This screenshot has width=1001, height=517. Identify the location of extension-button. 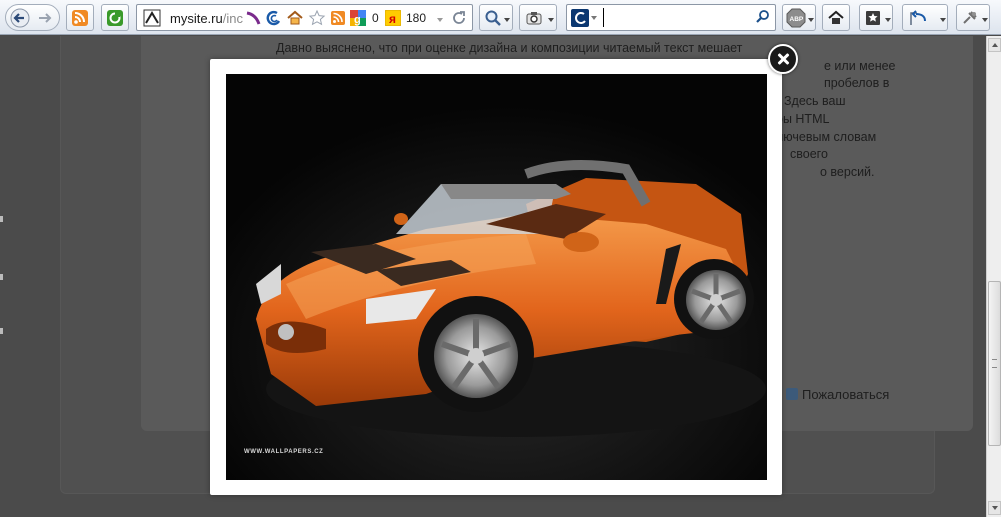
(115, 17).